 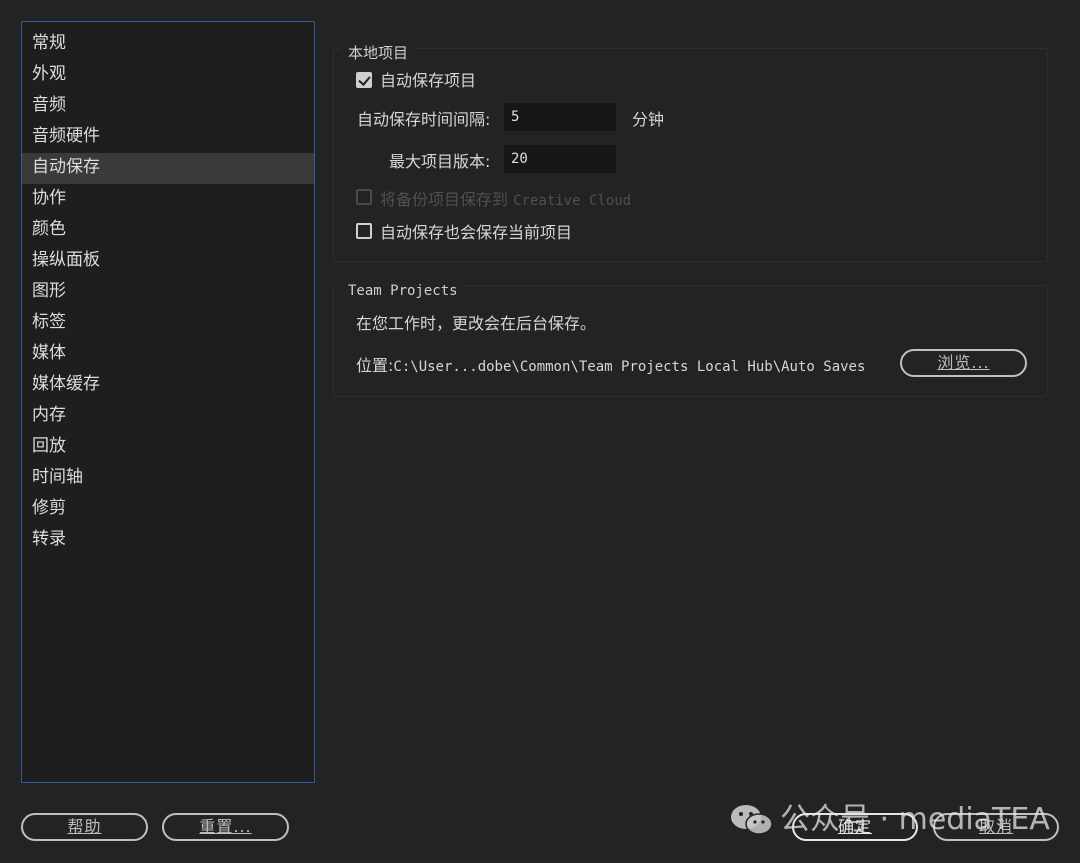 What do you see at coordinates (168, 385) in the screenshot?
I see `sidebar-item-media-cache: 媒体缓存` at bounding box center [168, 385].